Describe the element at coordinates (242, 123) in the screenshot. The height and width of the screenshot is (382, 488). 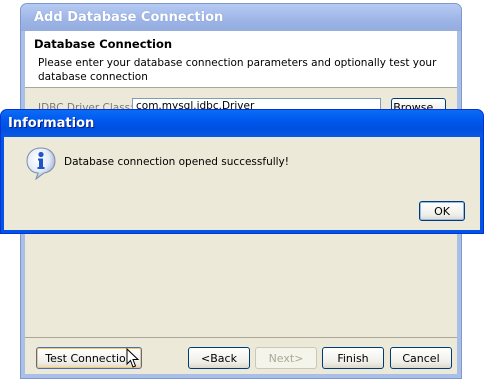
I see `dialog-titlebar: Information` at that location.